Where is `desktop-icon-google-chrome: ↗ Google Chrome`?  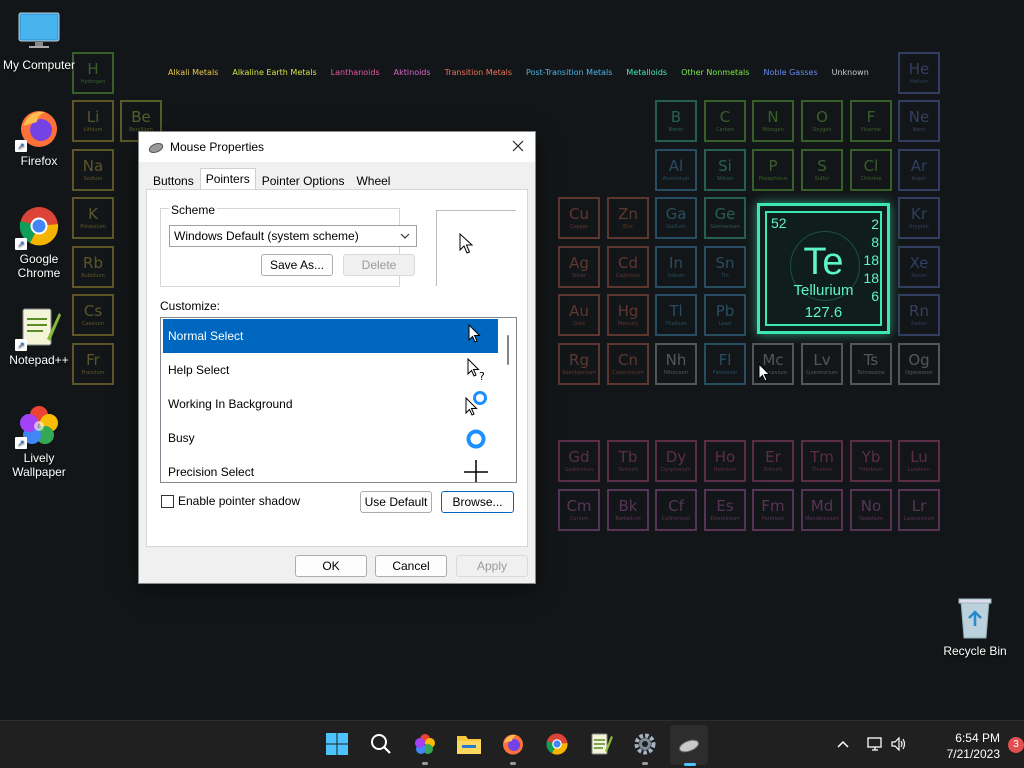 desktop-icon-google-chrome: ↗ Google Chrome is located at coordinates (39, 242).